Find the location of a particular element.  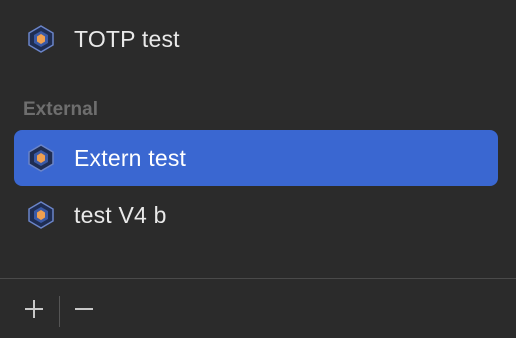

list-item-label: Extern test is located at coordinates (130, 157).